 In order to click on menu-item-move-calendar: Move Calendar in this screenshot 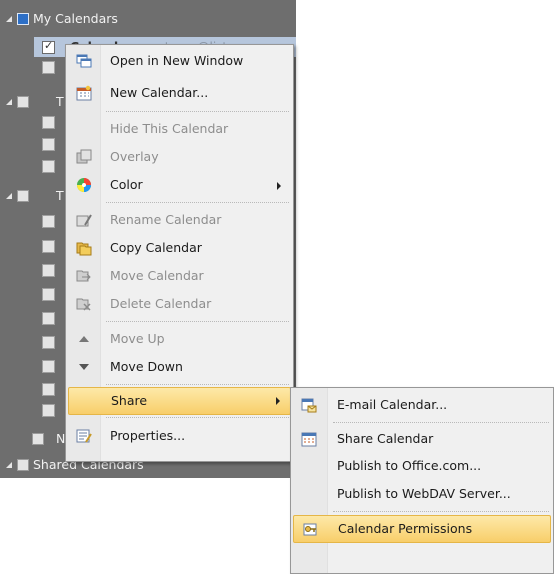, I will do `click(179, 276)`.